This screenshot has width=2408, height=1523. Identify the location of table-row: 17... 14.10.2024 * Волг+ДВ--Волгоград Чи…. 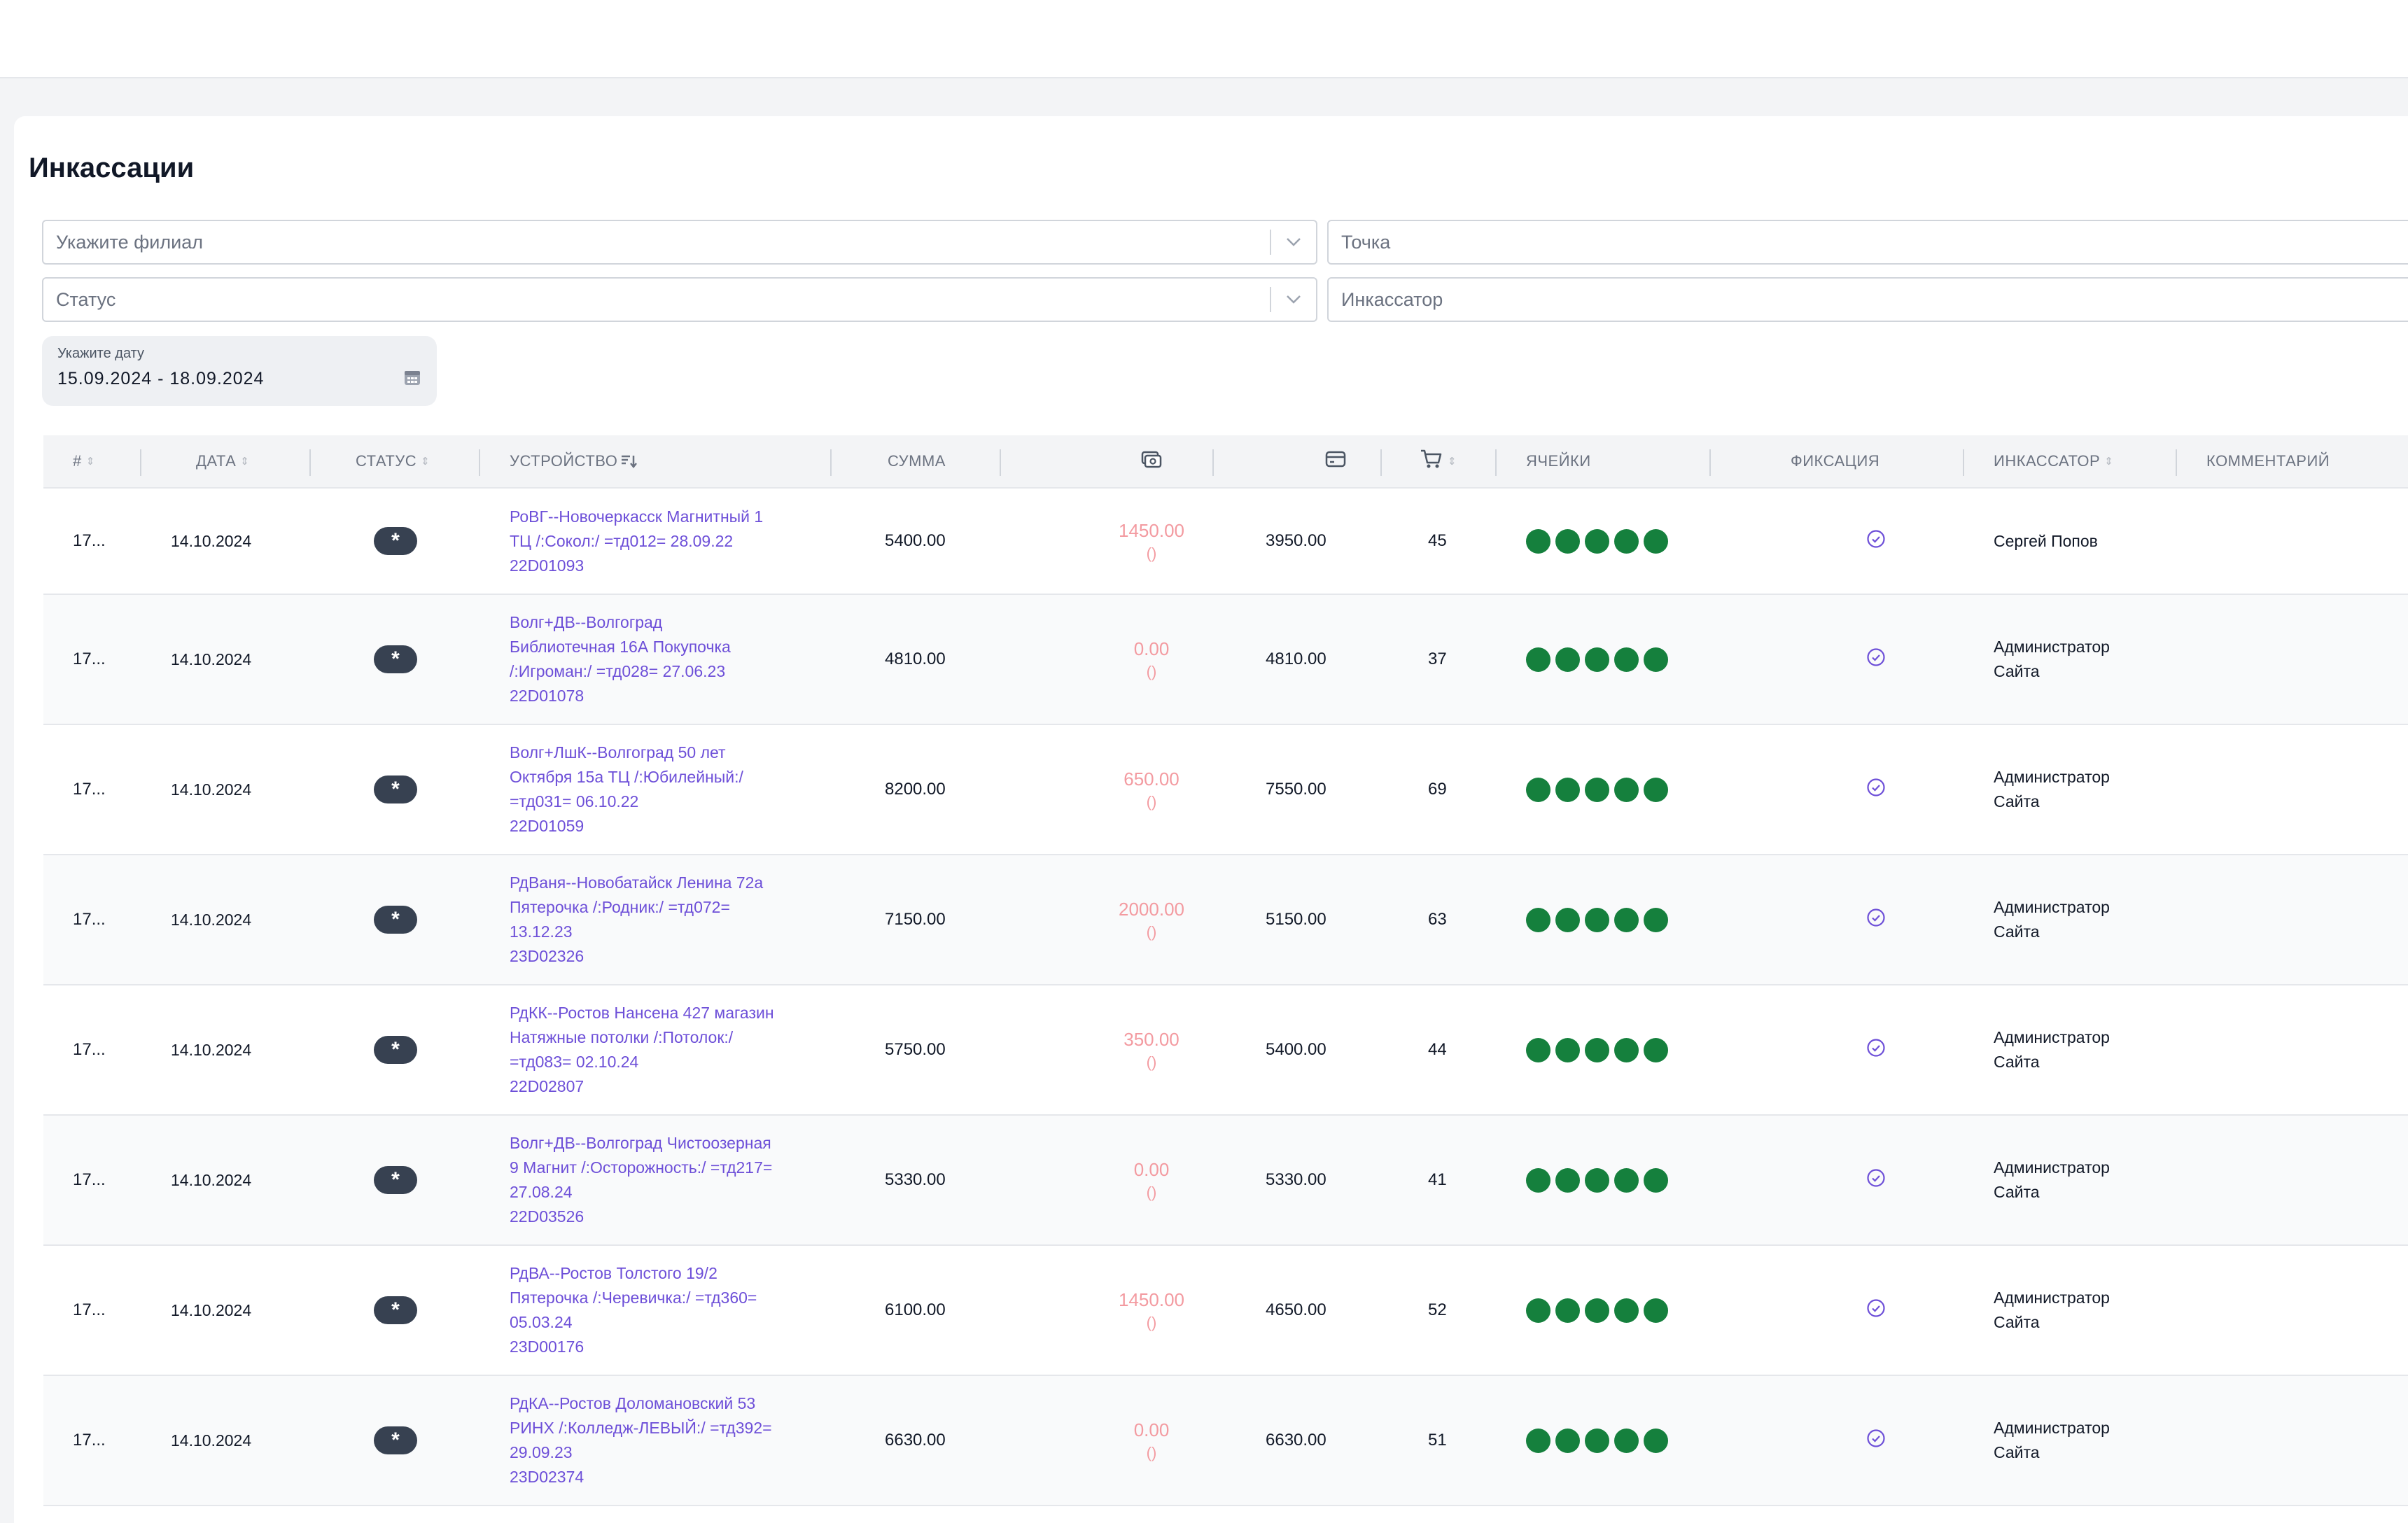
(1225, 1181).